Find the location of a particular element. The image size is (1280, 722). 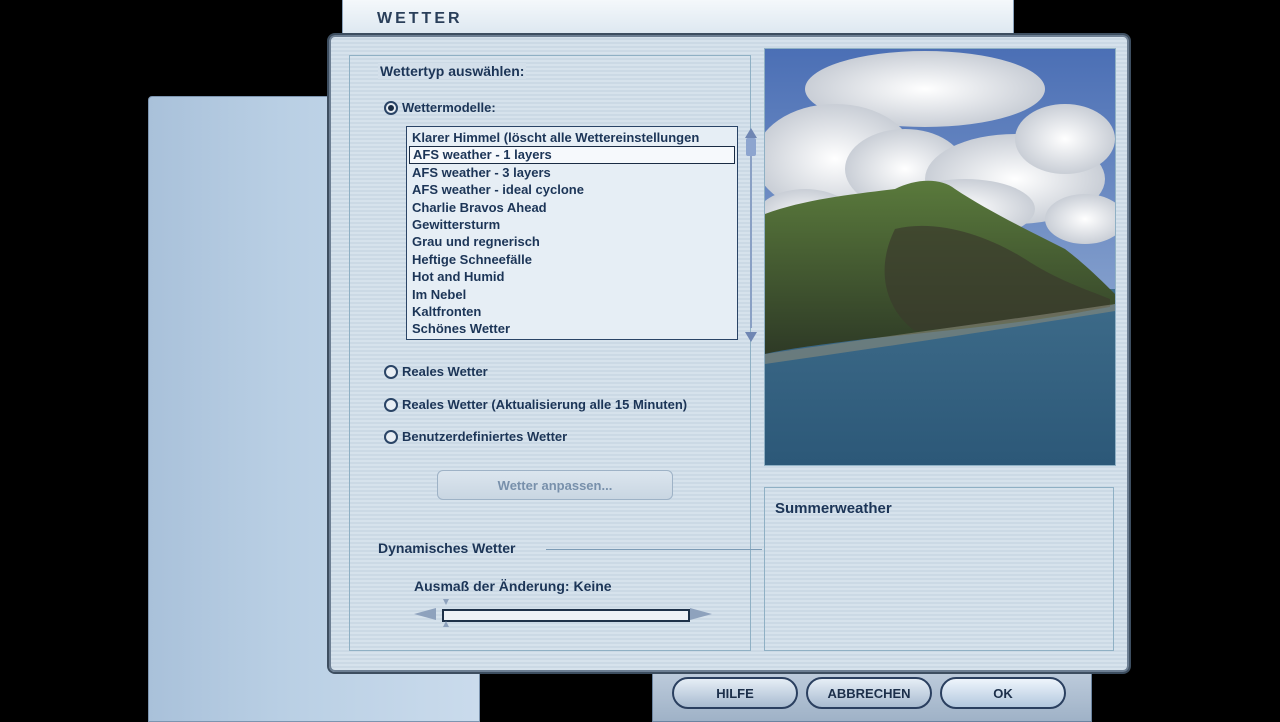

ok-button: OK is located at coordinates (1003, 693).